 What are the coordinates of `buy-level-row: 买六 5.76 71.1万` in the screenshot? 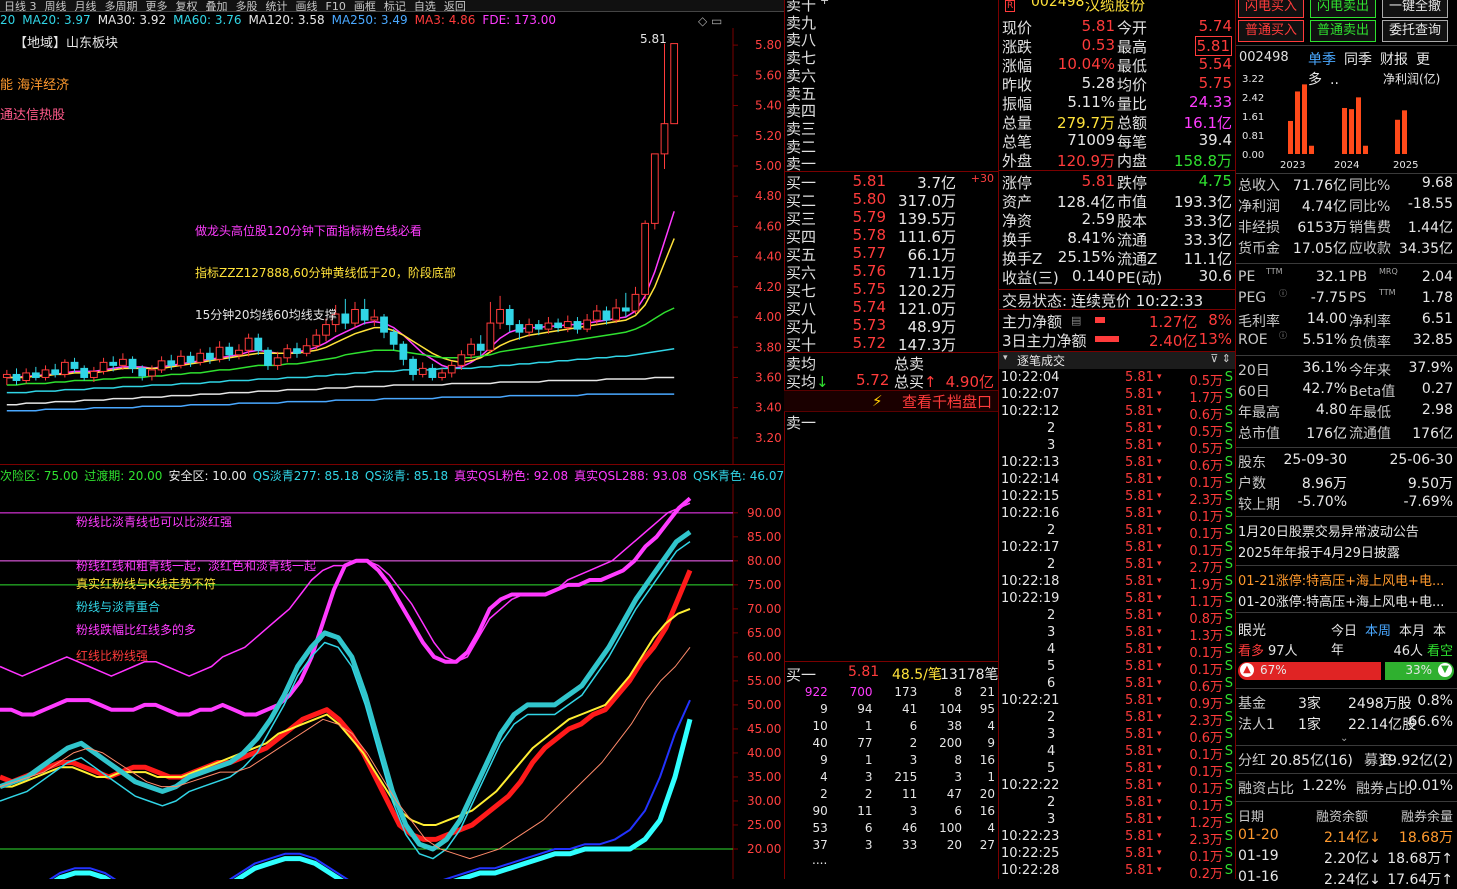 It's located at (891, 272).